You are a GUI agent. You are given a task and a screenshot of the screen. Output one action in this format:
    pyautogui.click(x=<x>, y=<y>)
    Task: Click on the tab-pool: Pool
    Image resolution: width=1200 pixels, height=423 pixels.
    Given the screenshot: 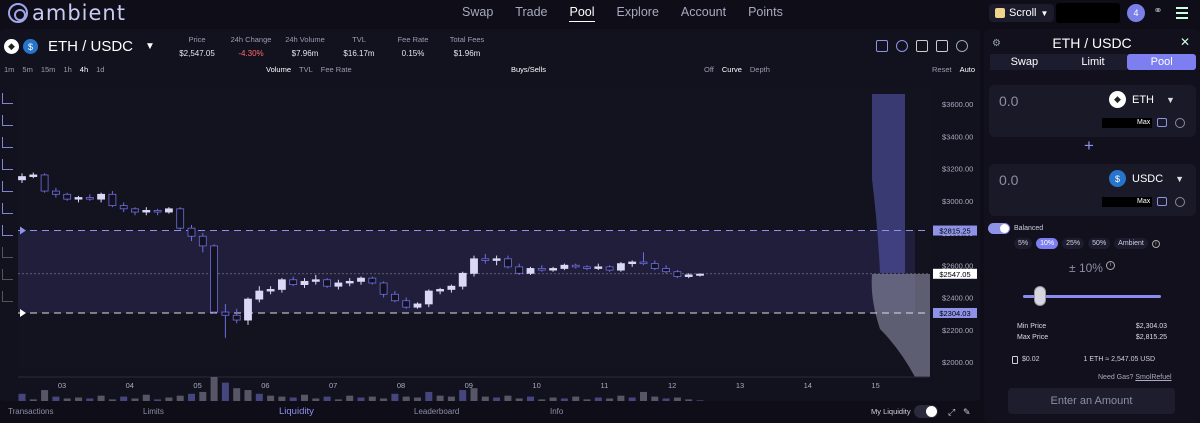 What is the action you would take?
    pyautogui.click(x=1162, y=62)
    